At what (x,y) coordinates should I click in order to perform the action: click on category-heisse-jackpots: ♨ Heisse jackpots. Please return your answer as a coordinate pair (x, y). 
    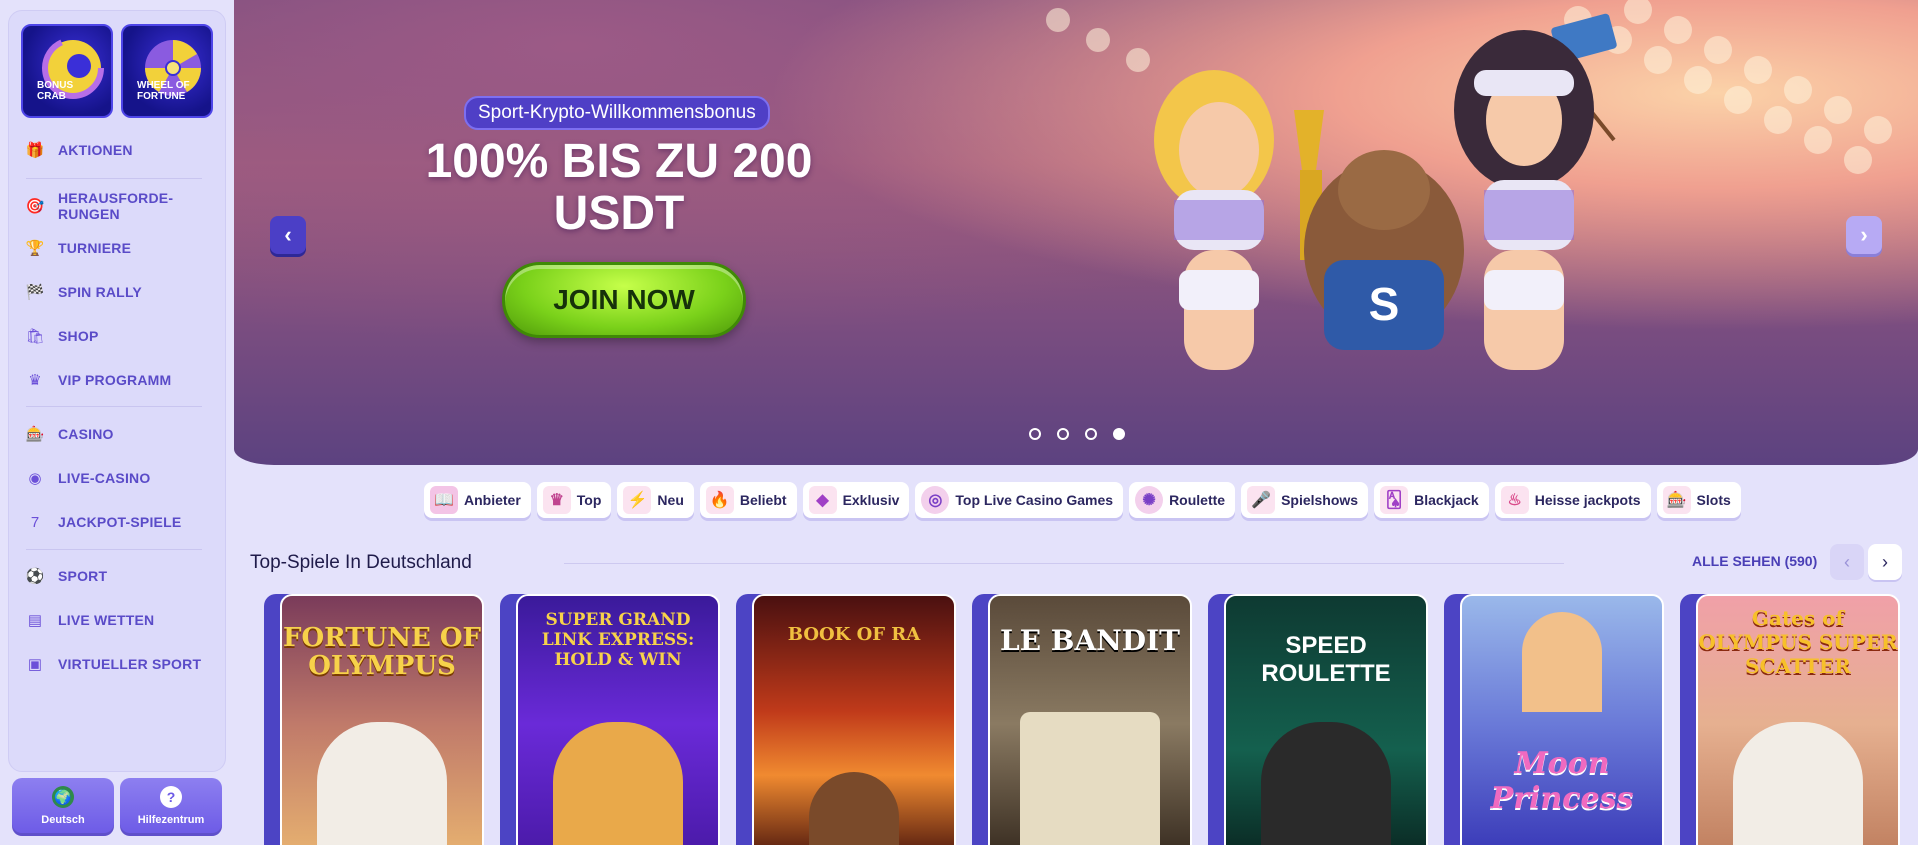
    Looking at the image, I should click on (1572, 500).